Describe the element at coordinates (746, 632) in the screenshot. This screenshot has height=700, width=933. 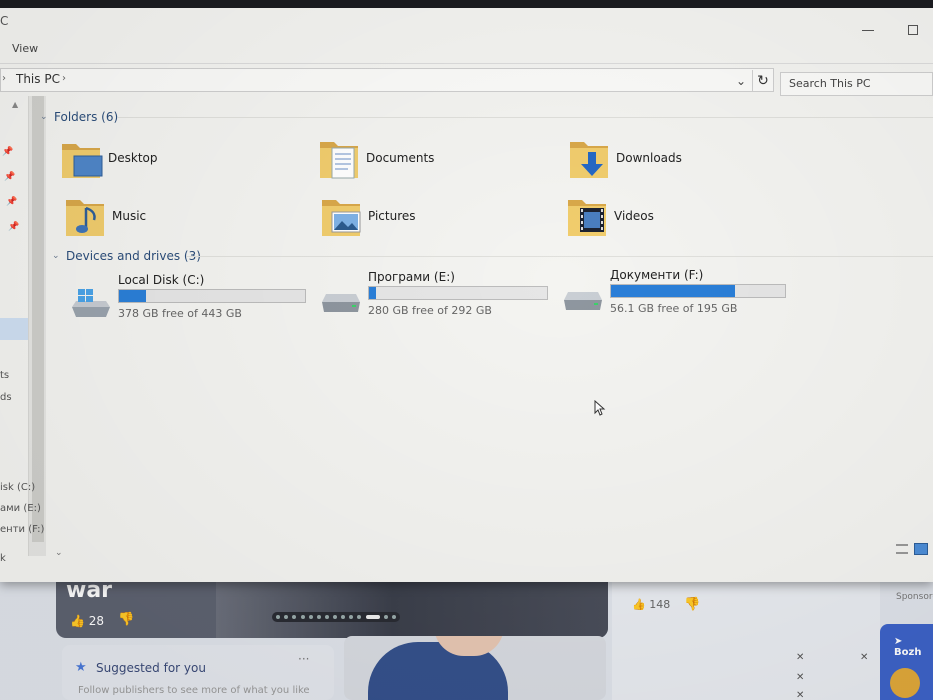
I see `news-card-right` at that location.